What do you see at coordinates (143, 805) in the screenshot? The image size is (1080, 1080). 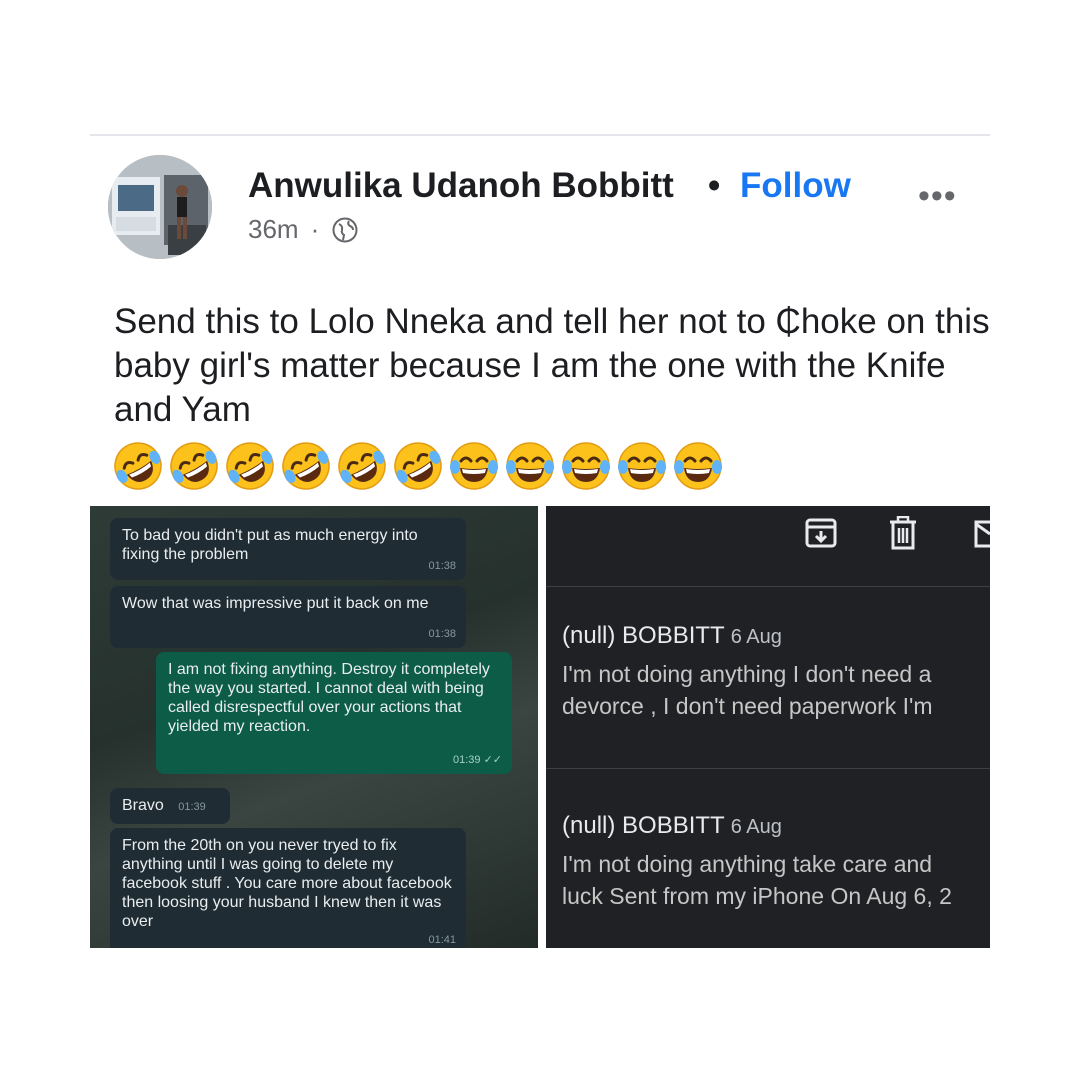 I see `chat-message-text: Bravo` at bounding box center [143, 805].